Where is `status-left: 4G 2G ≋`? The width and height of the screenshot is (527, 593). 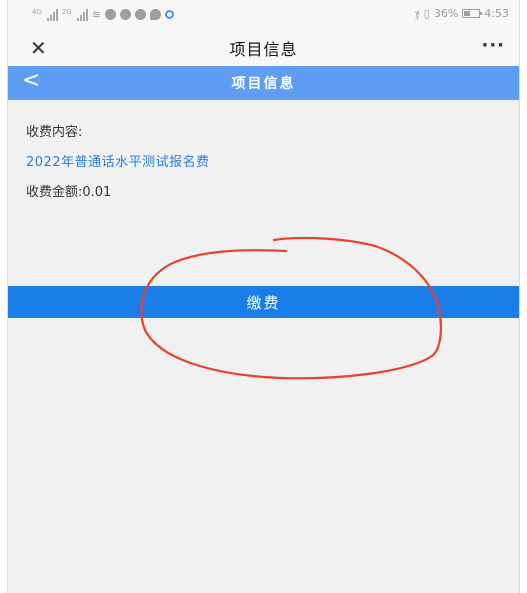
status-left: 4G 2G ≋ is located at coordinates (103, 14).